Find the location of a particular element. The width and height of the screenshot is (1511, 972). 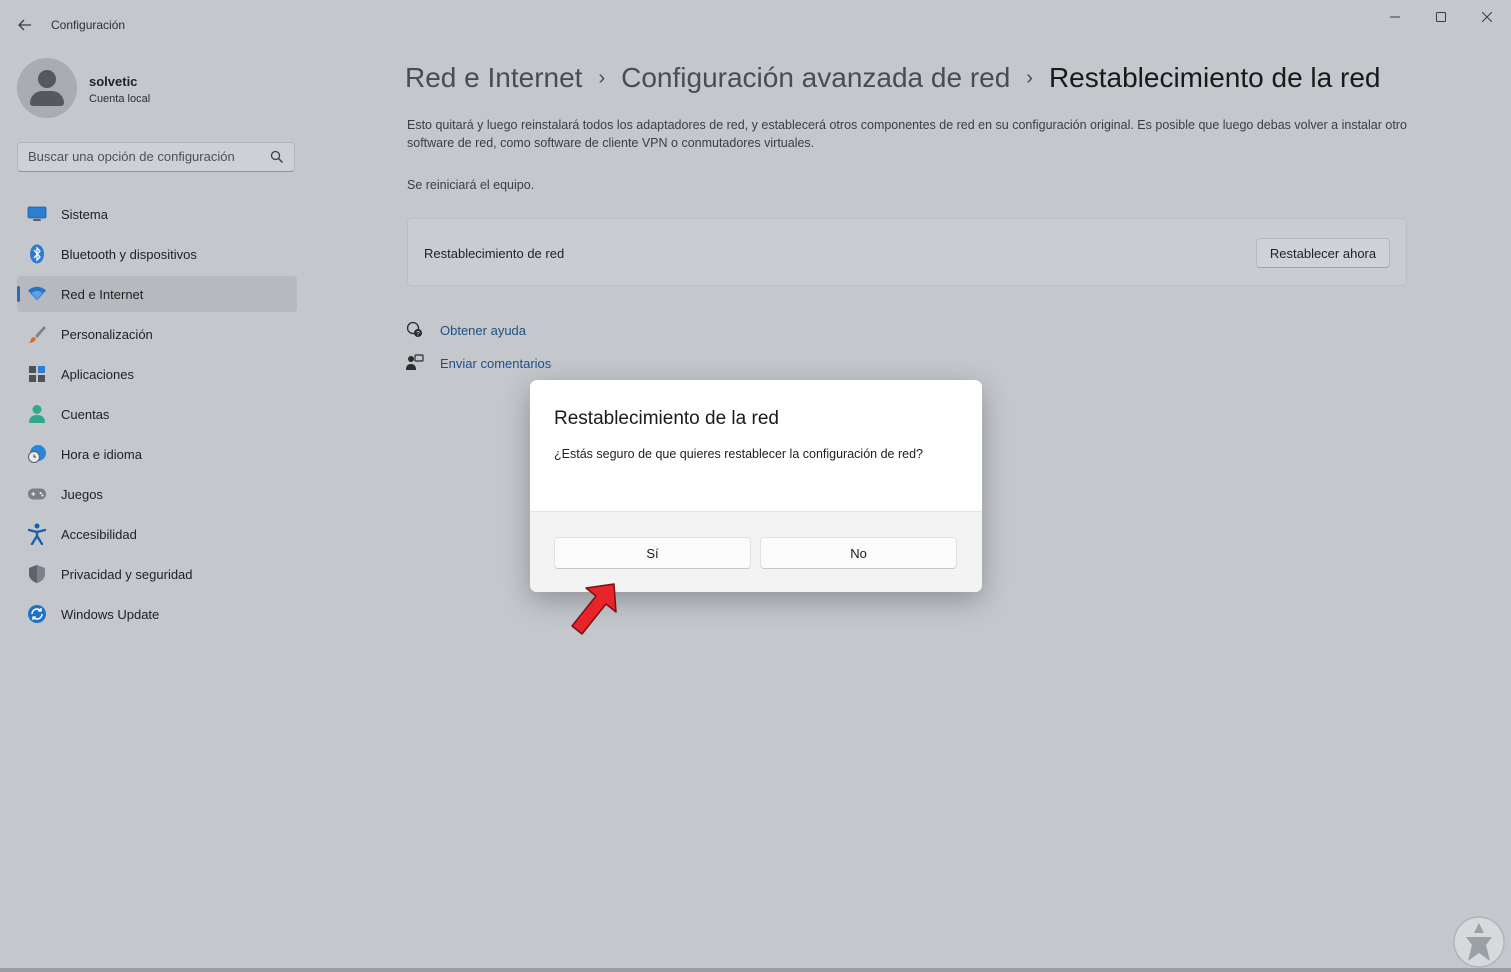

sidebar-item-bluetooth: Bluetooth y dispositivos is located at coordinates (157, 254).